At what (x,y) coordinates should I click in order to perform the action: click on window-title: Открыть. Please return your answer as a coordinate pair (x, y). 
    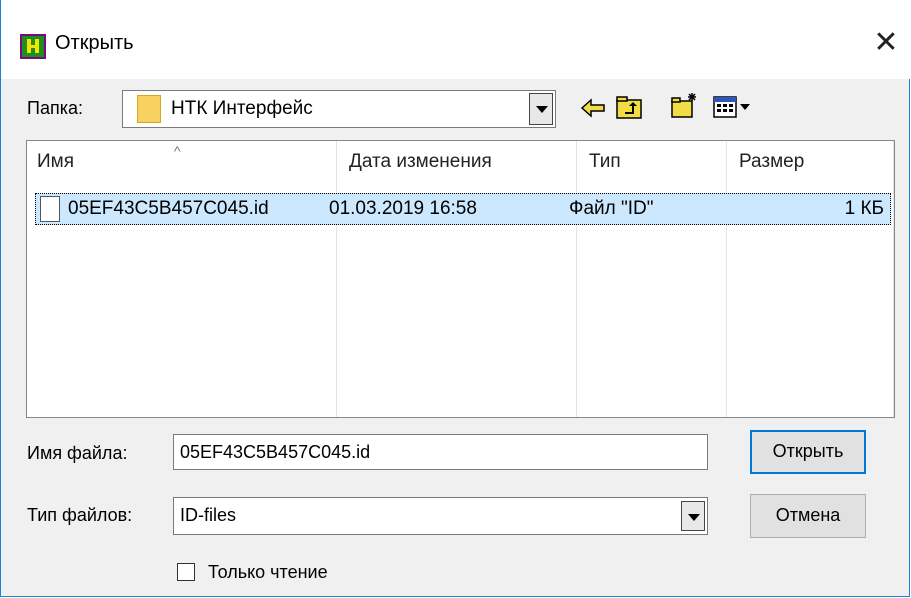
    Looking at the image, I should click on (94, 43).